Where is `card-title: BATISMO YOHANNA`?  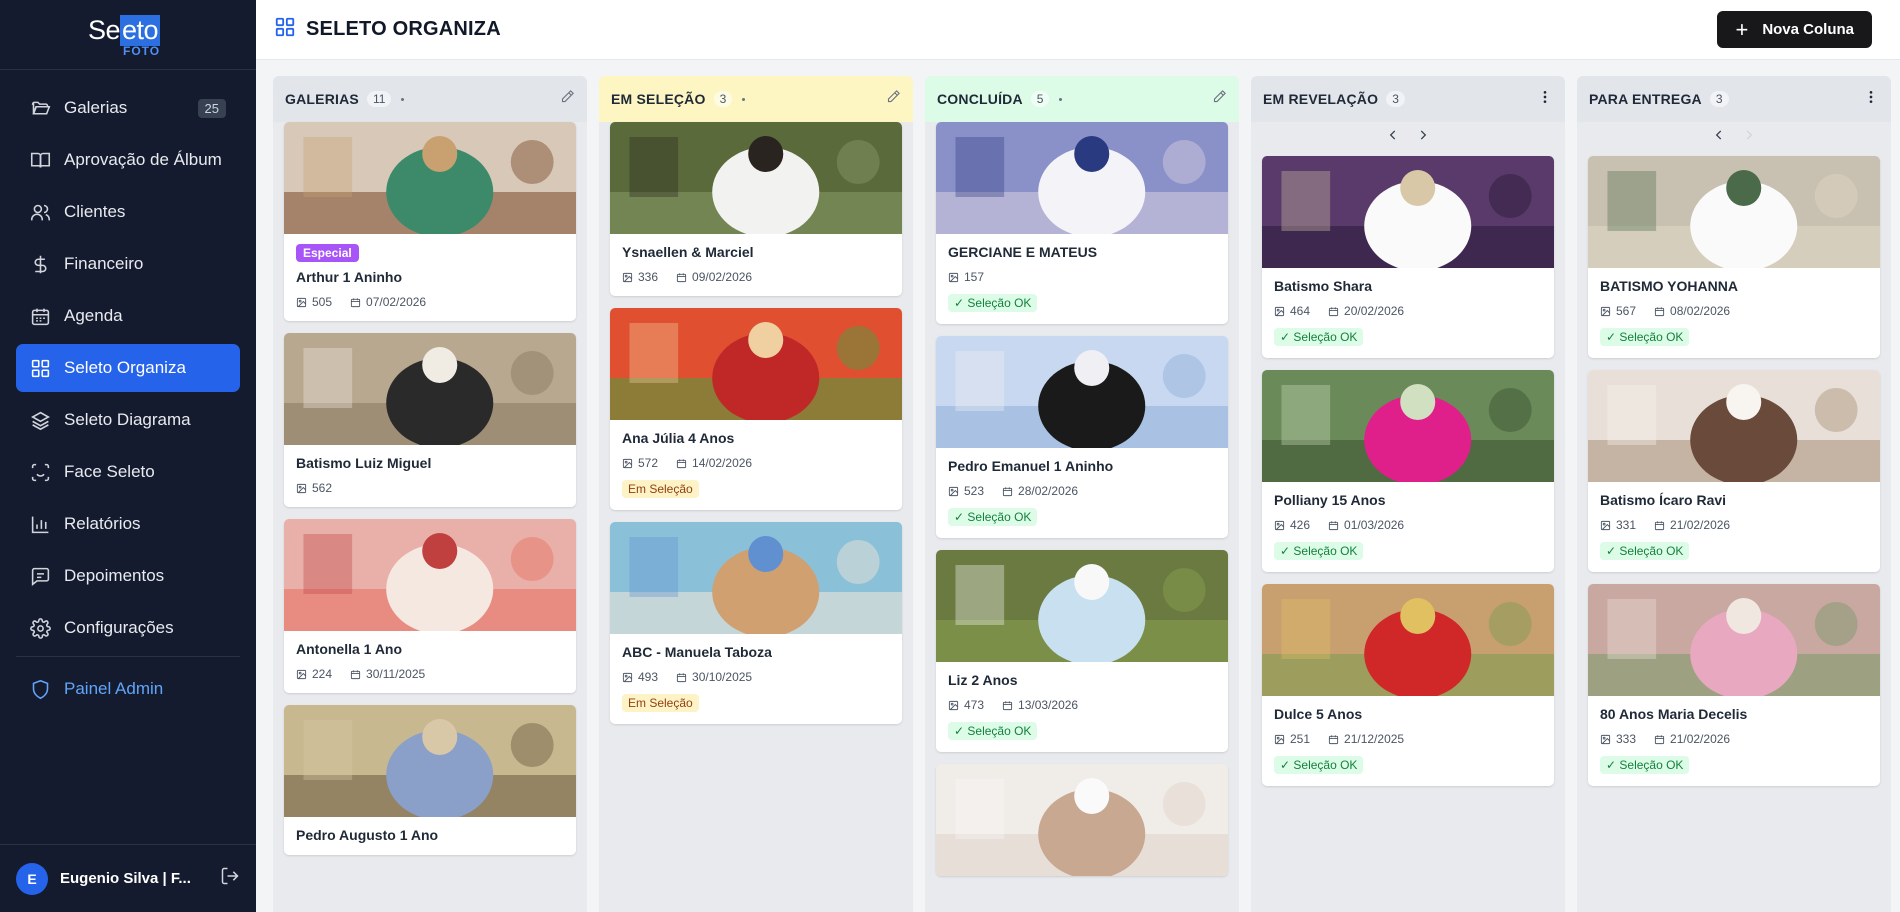
card-title: BATISMO YOHANNA is located at coordinates (1669, 286).